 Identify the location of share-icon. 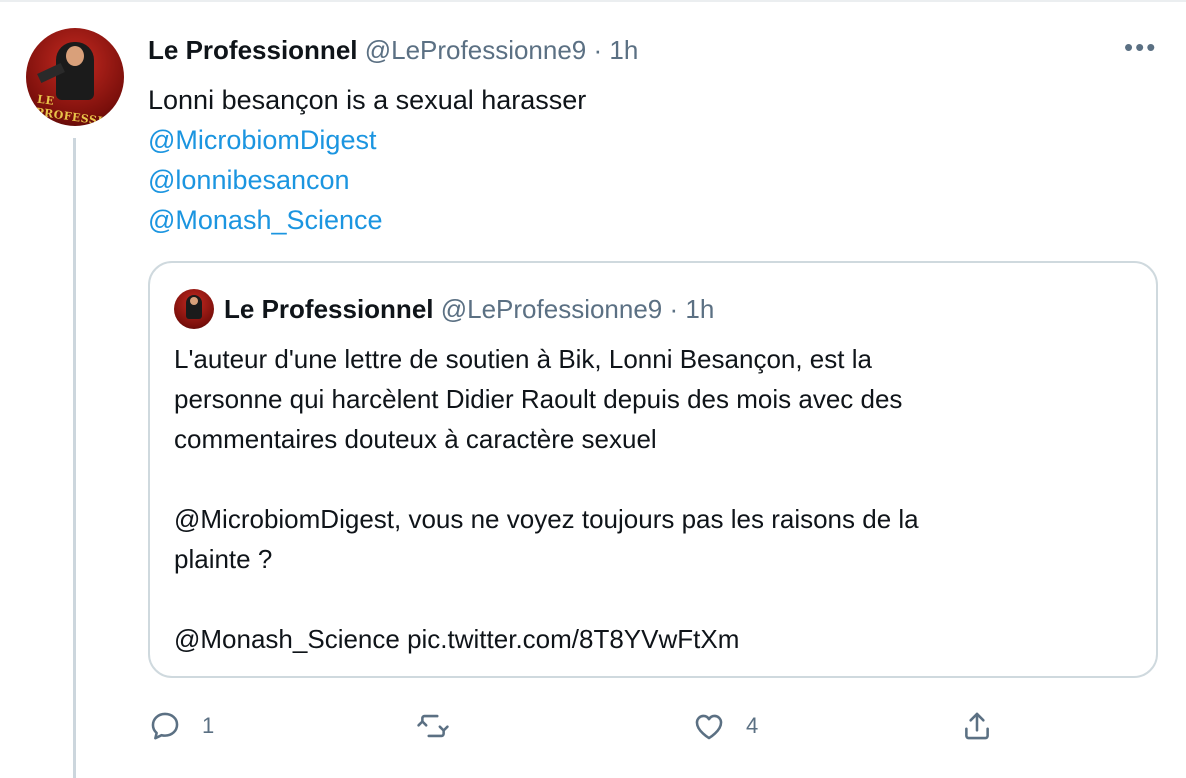
(977, 726).